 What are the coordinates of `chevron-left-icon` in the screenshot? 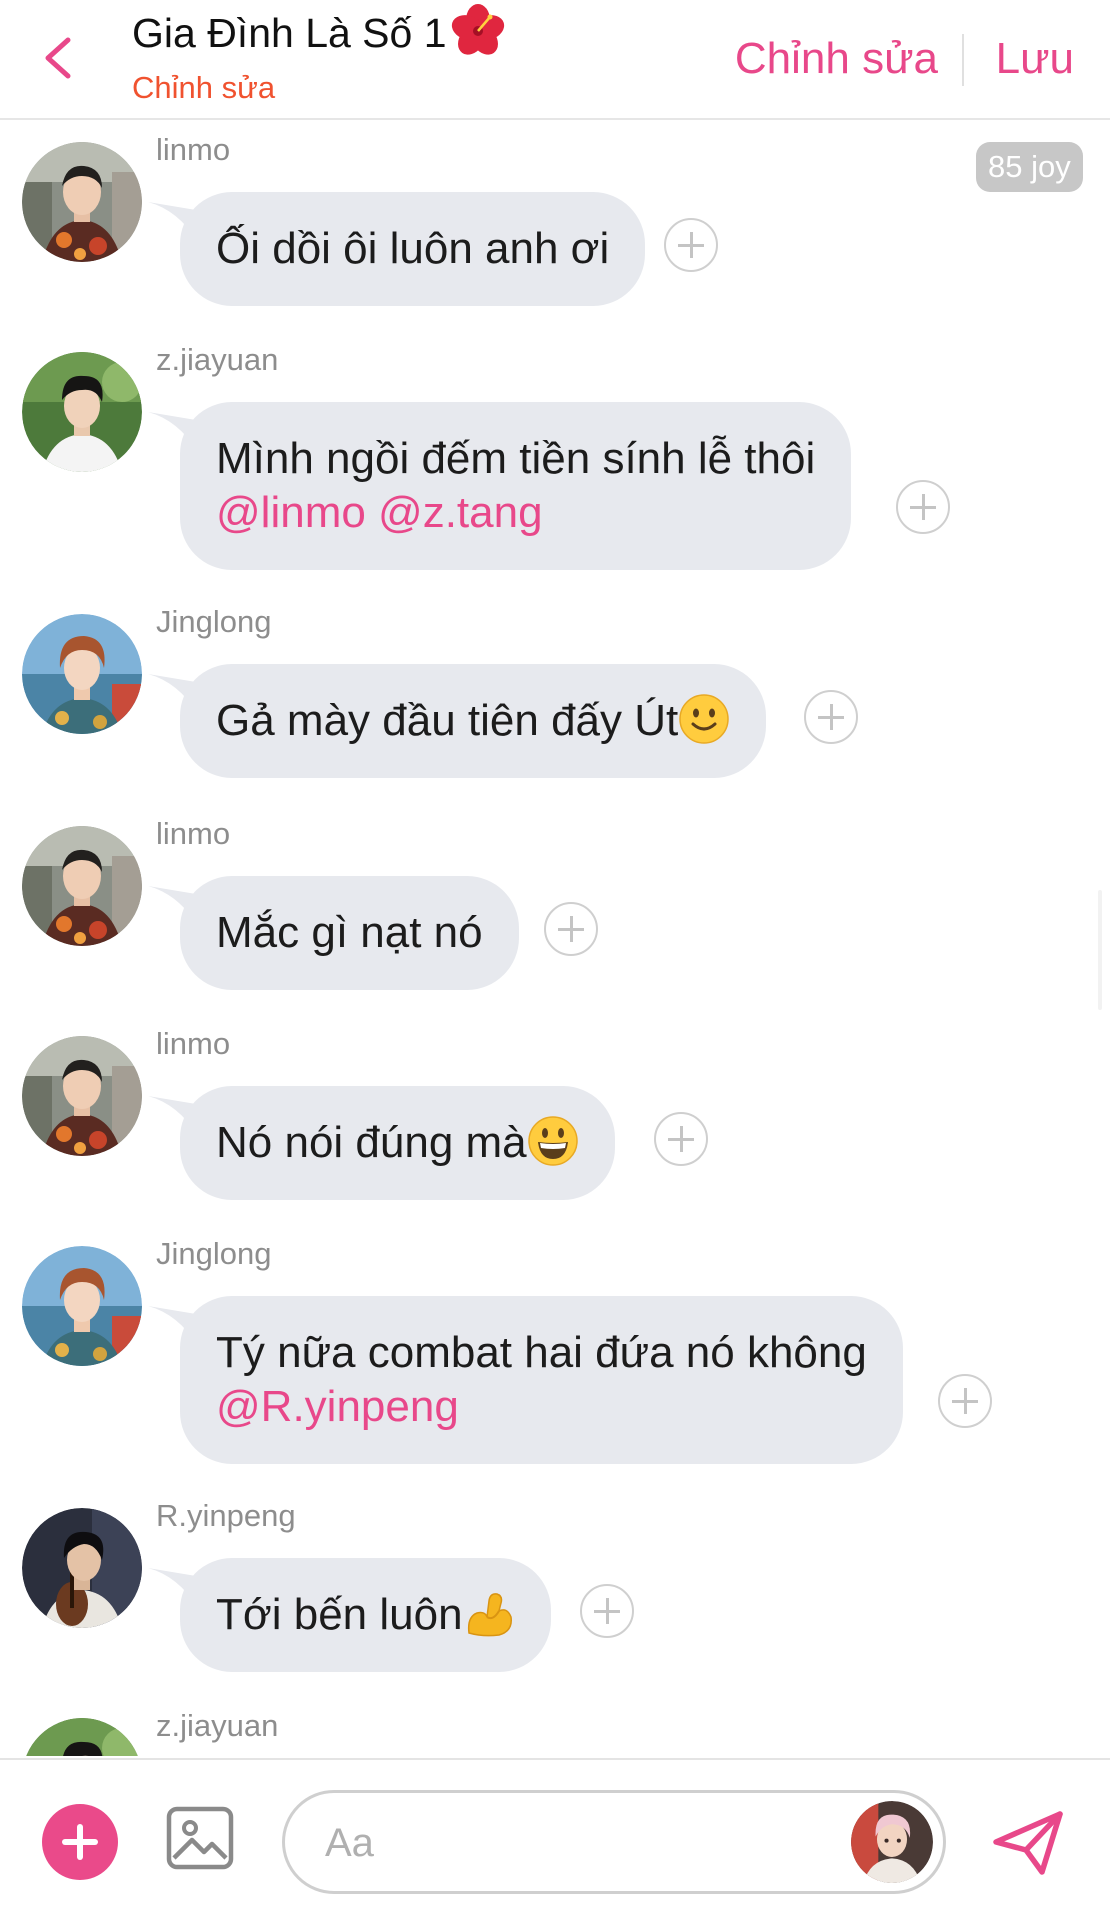 It's located at (58, 58).